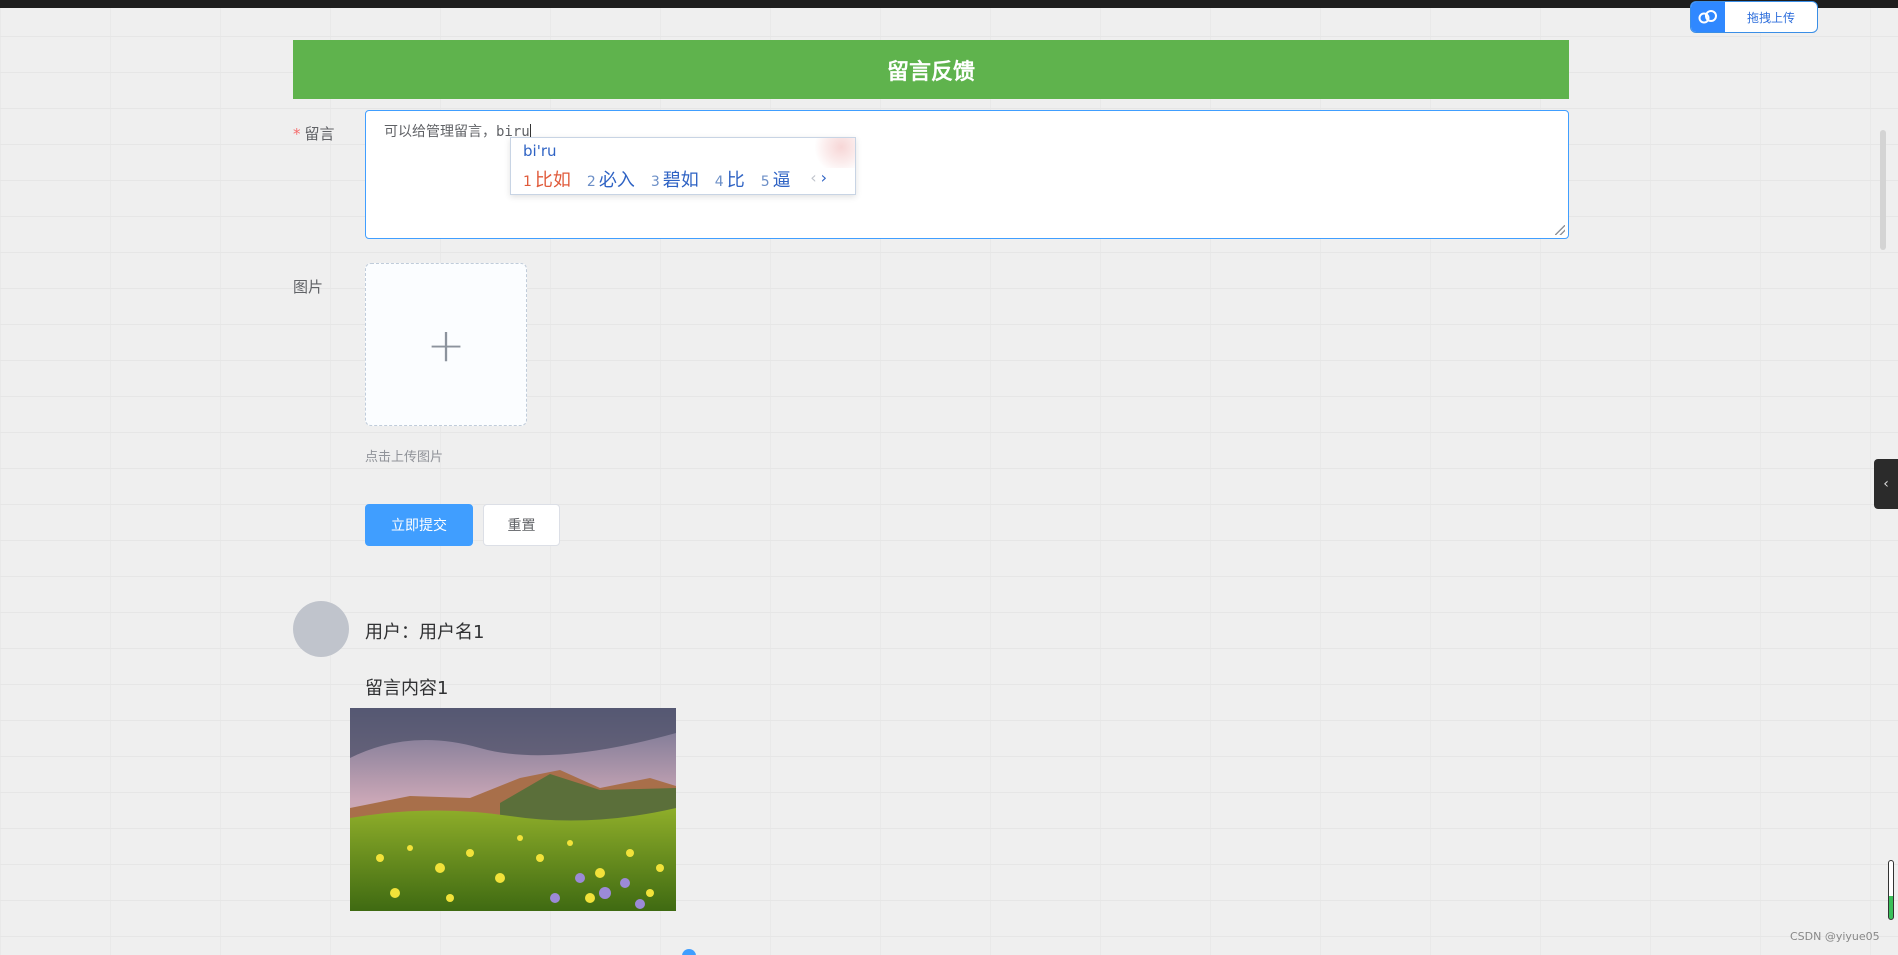 Image resolution: width=1898 pixels, height=955 pixels. I want to click on drag-upload-widget: 拖拽上传, so click(1754, 17).